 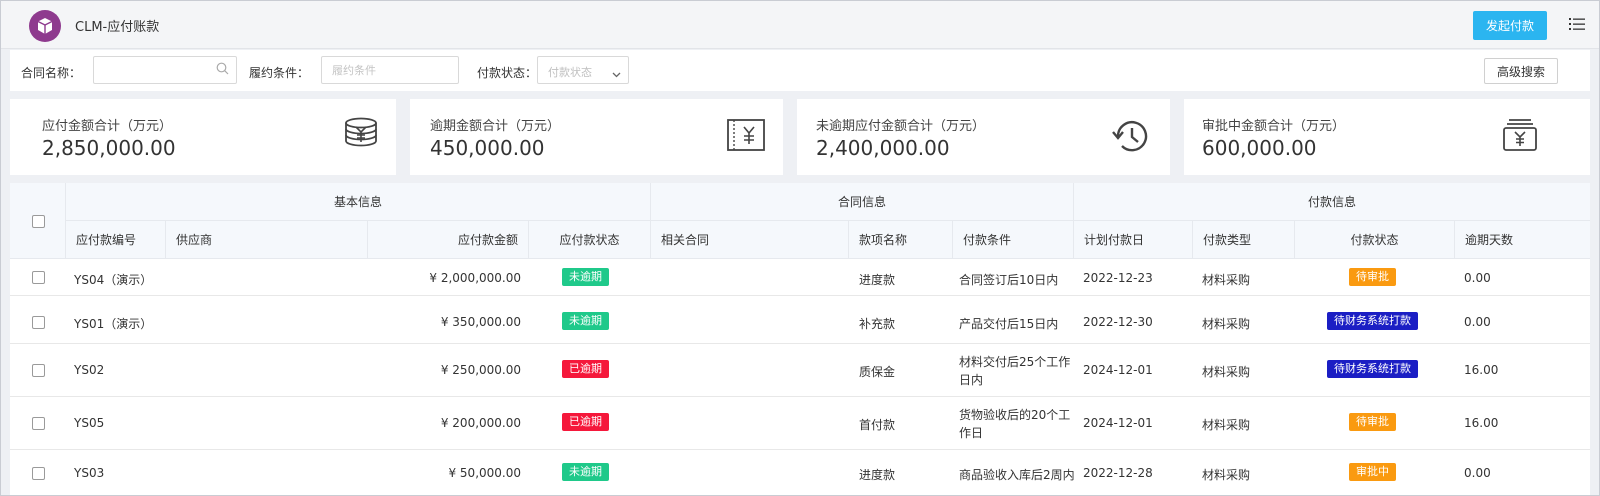 I want to click on chevron-down-icon, so click(x=616, y=74).